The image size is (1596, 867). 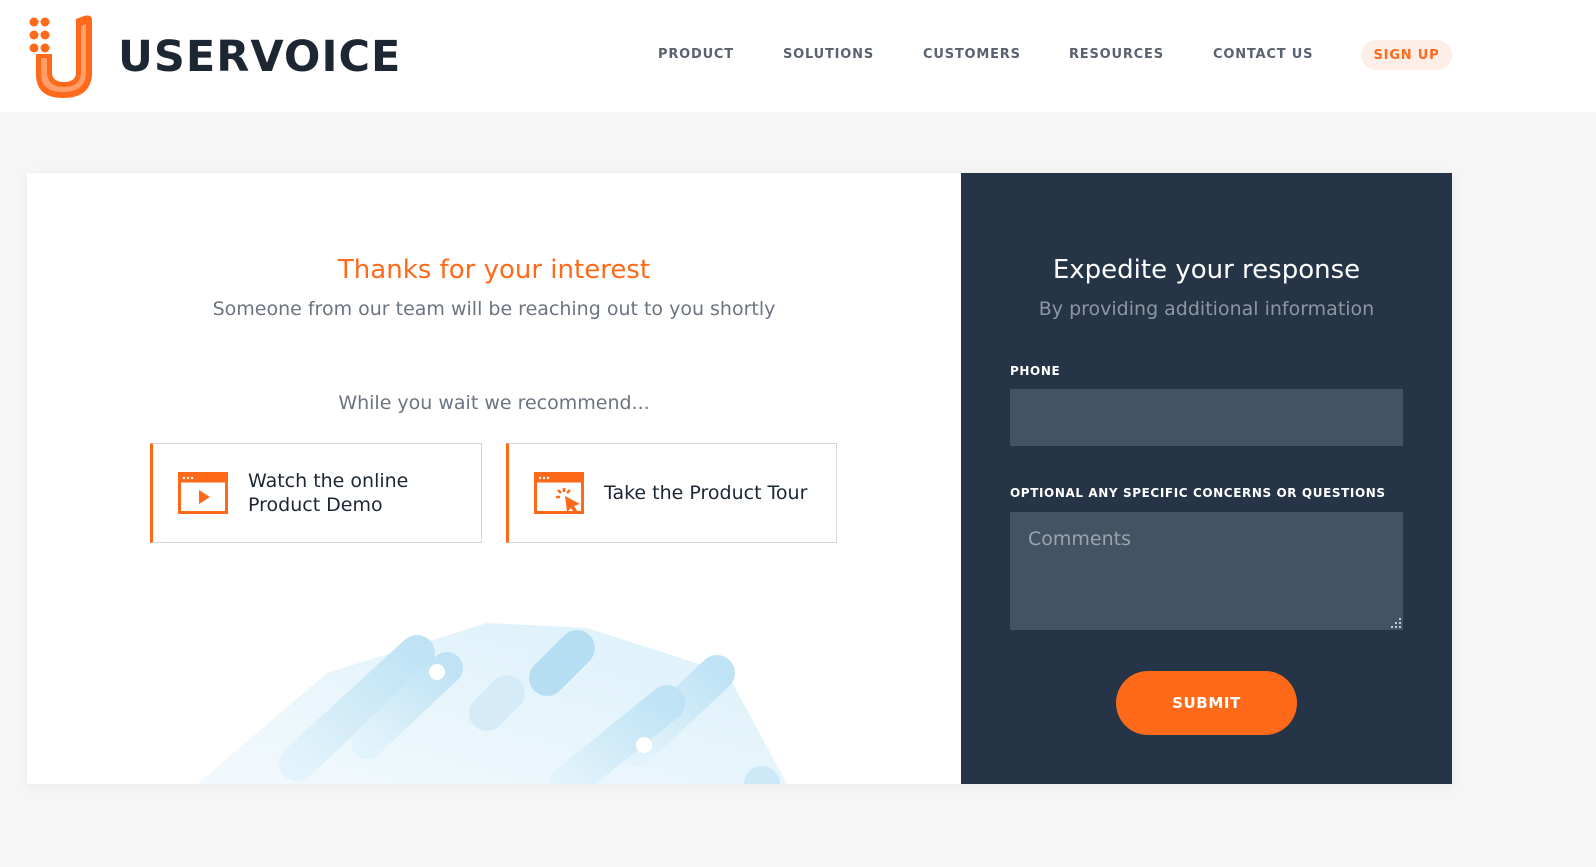 What do you see at coordinates (1206, 270) in the screenshot?
I see `expedite-title: Expedite your response` at bounding box center [1206, 270].